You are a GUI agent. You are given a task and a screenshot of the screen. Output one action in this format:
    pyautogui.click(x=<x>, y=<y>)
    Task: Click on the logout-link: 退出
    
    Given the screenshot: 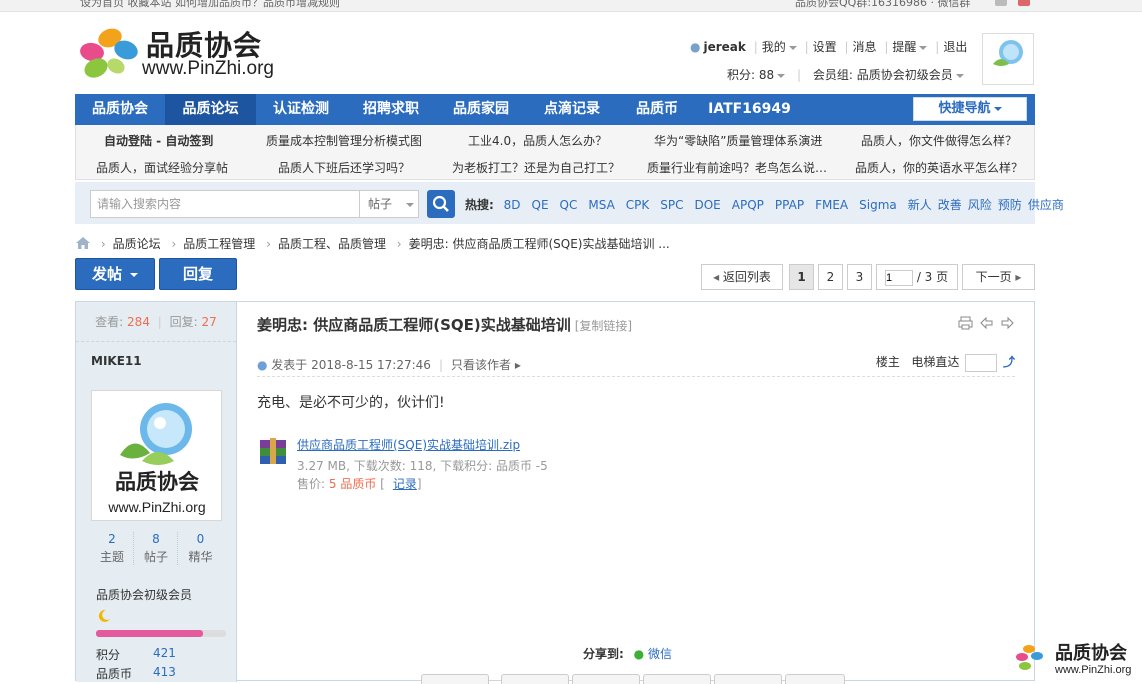 What is the action you would take?
    pyautogui.click(x=955, y=47)
    